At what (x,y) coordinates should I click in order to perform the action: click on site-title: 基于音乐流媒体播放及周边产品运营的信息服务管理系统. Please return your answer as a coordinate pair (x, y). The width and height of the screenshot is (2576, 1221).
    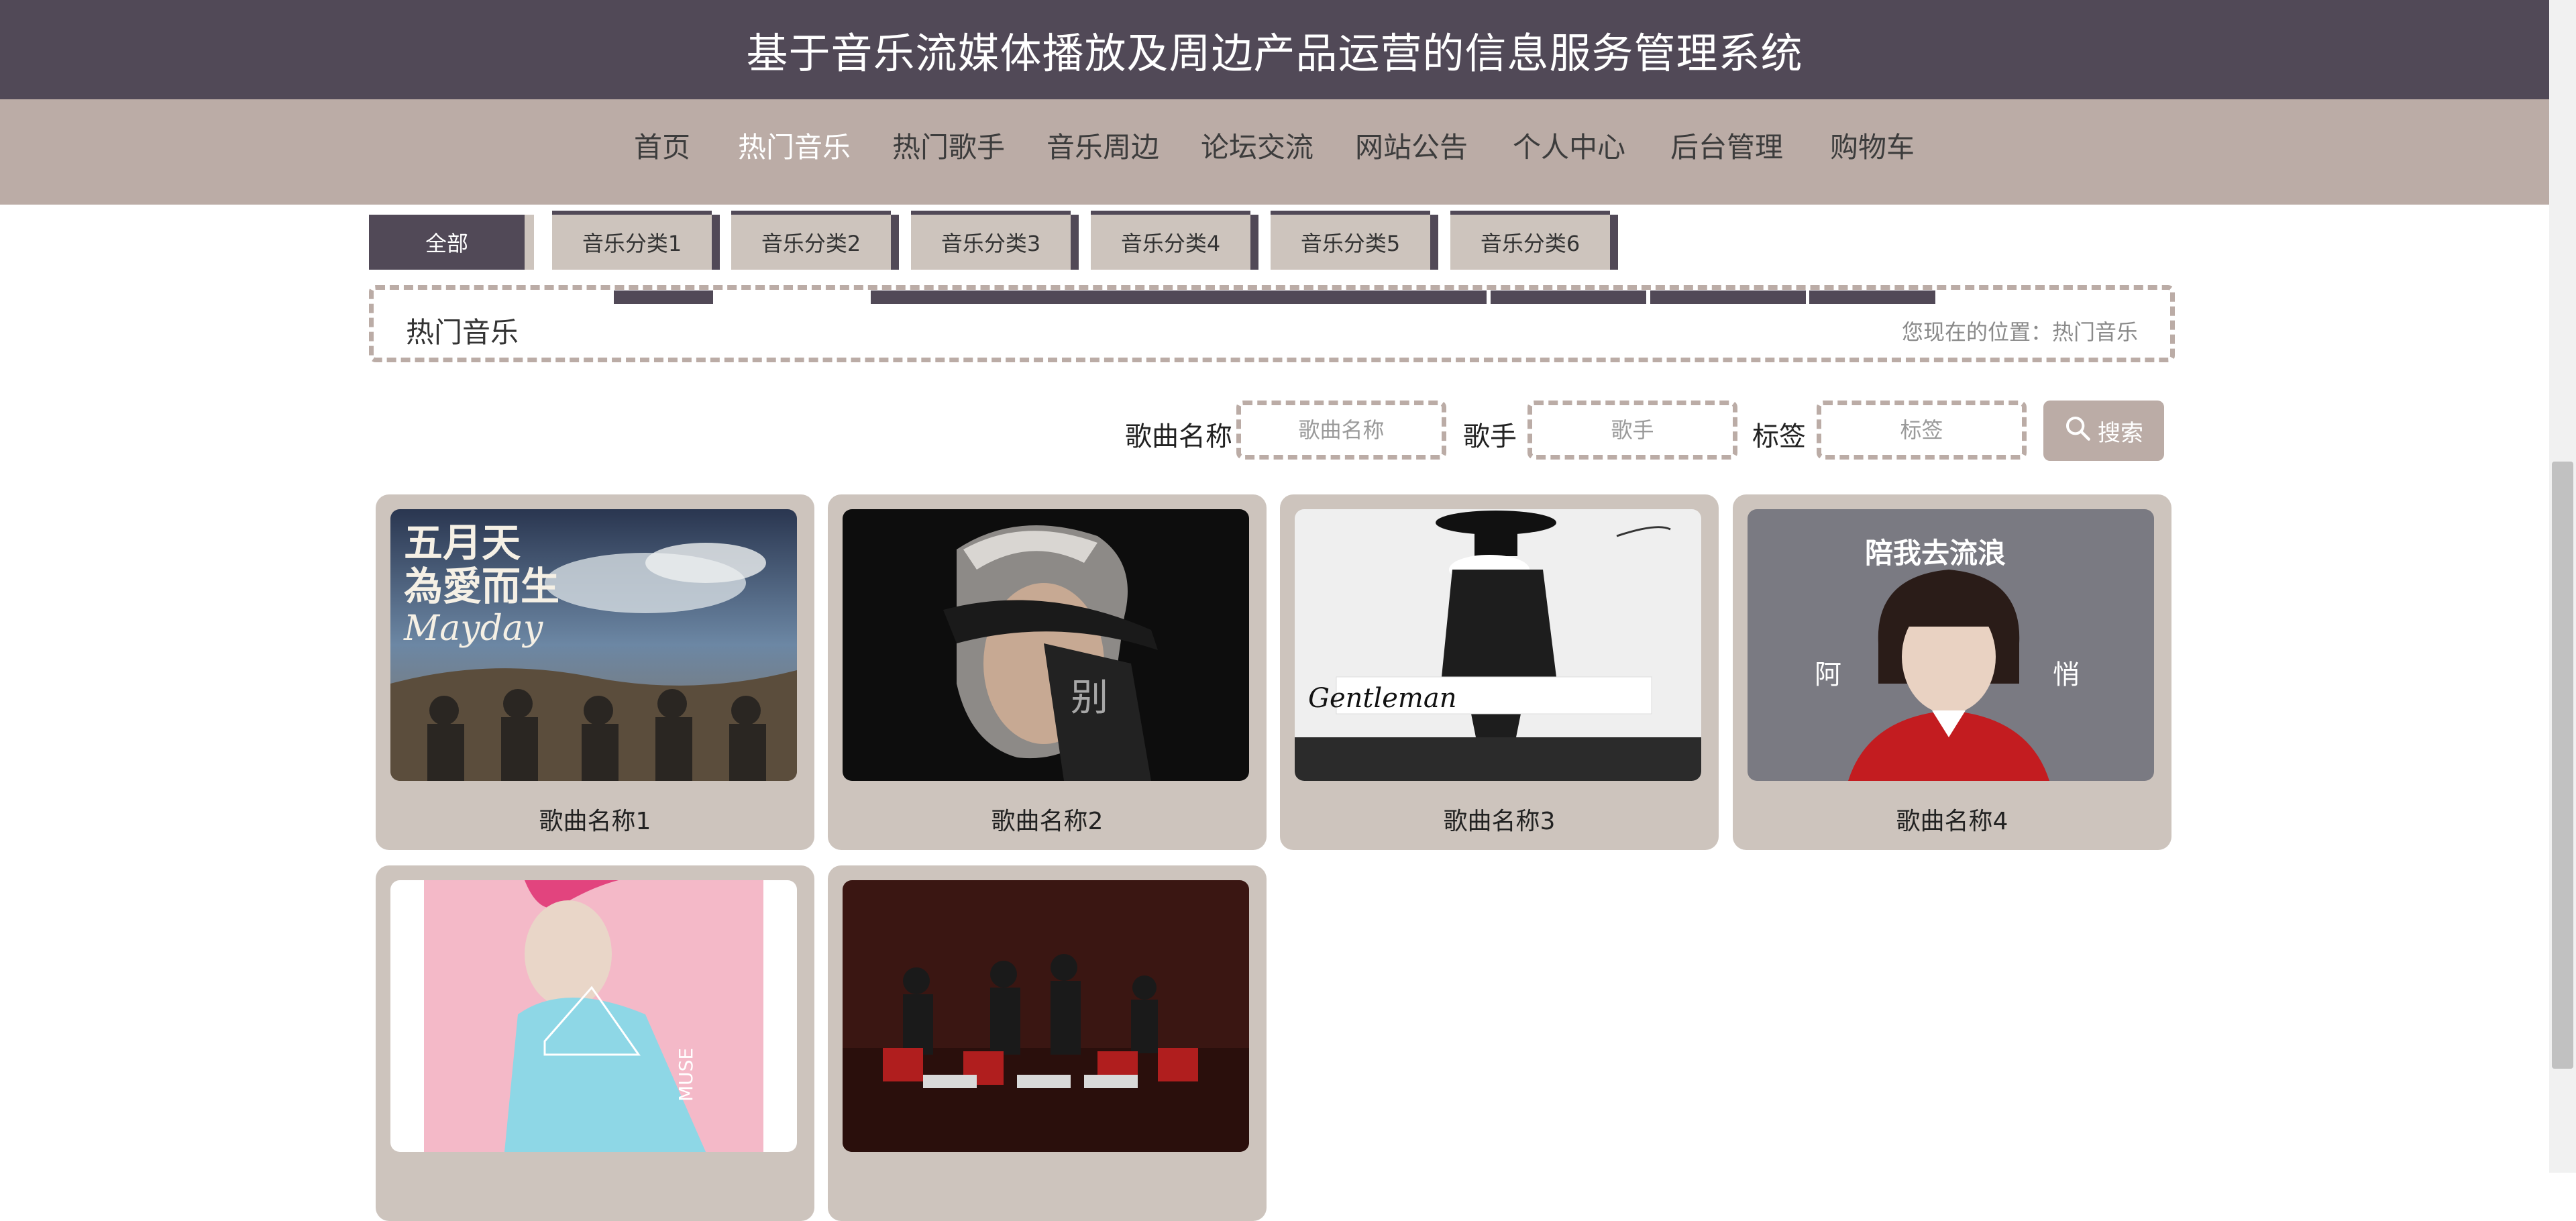
    Looking at the image, I should click on (1274, 53).